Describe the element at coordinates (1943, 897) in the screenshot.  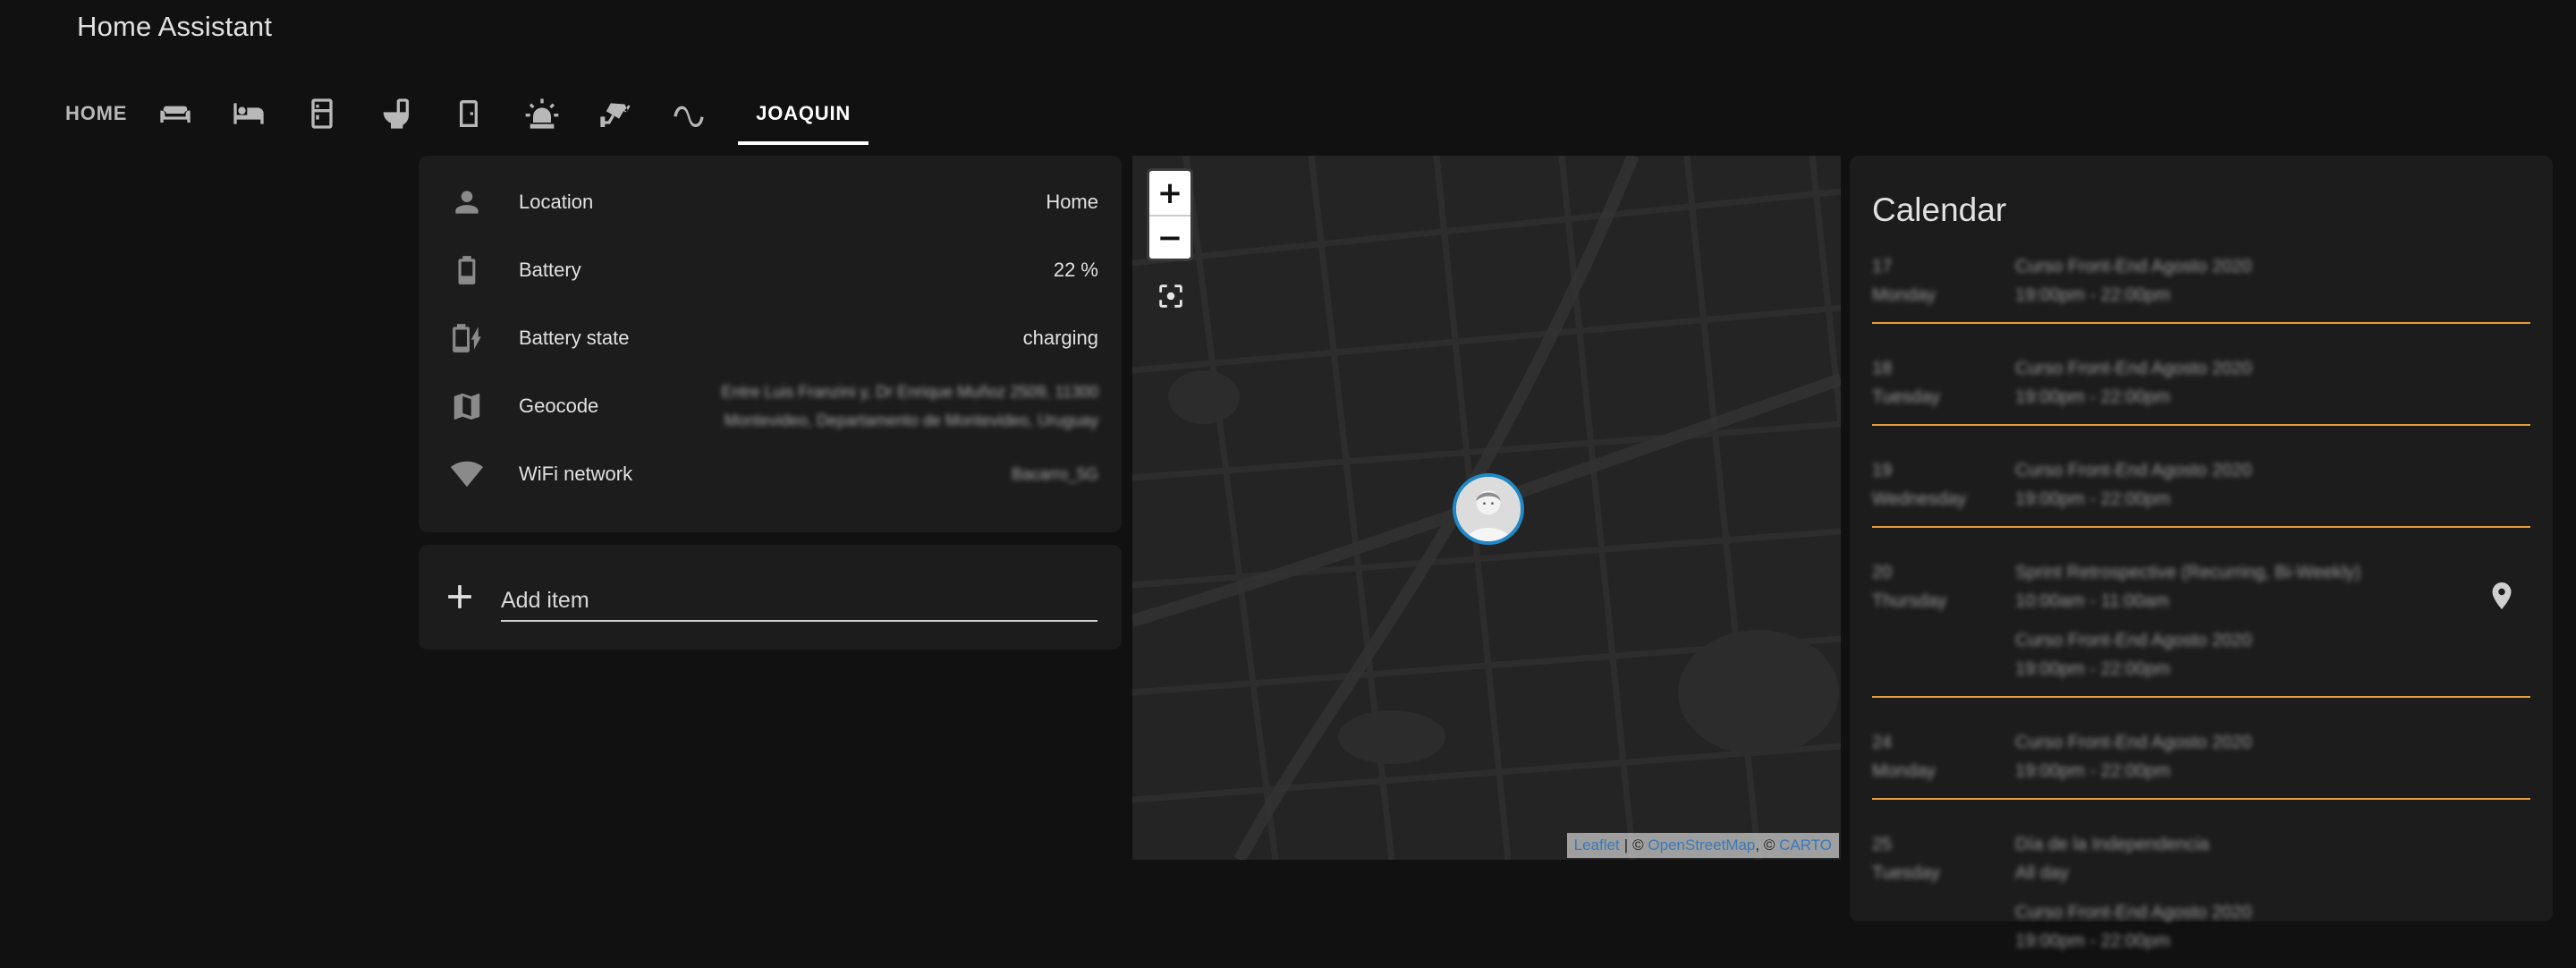
I see `calendar-date: 25 Tuesday` at that location.